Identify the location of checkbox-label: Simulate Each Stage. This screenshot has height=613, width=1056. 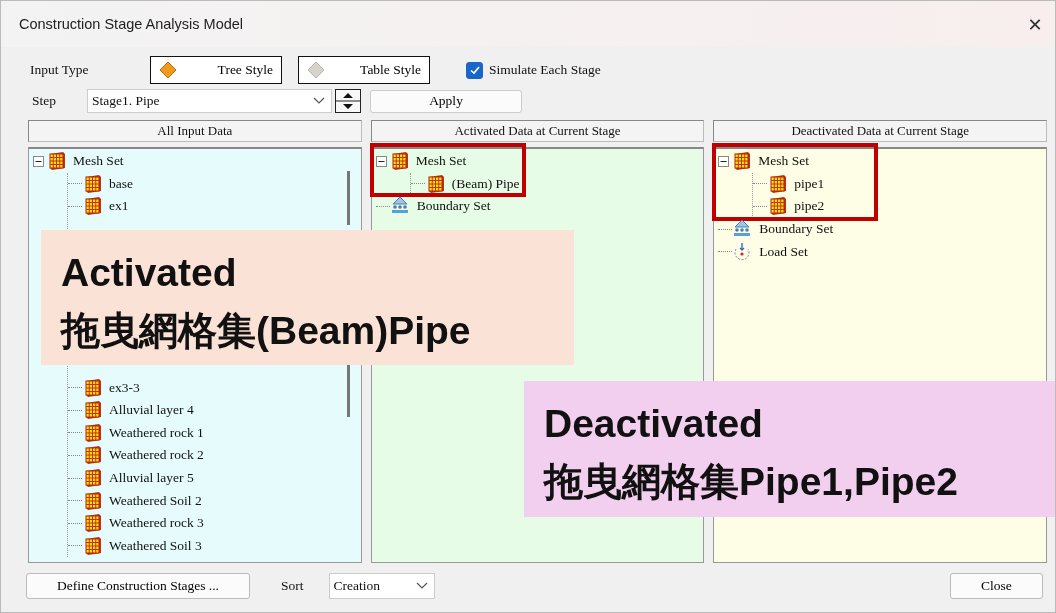
(545, 70).